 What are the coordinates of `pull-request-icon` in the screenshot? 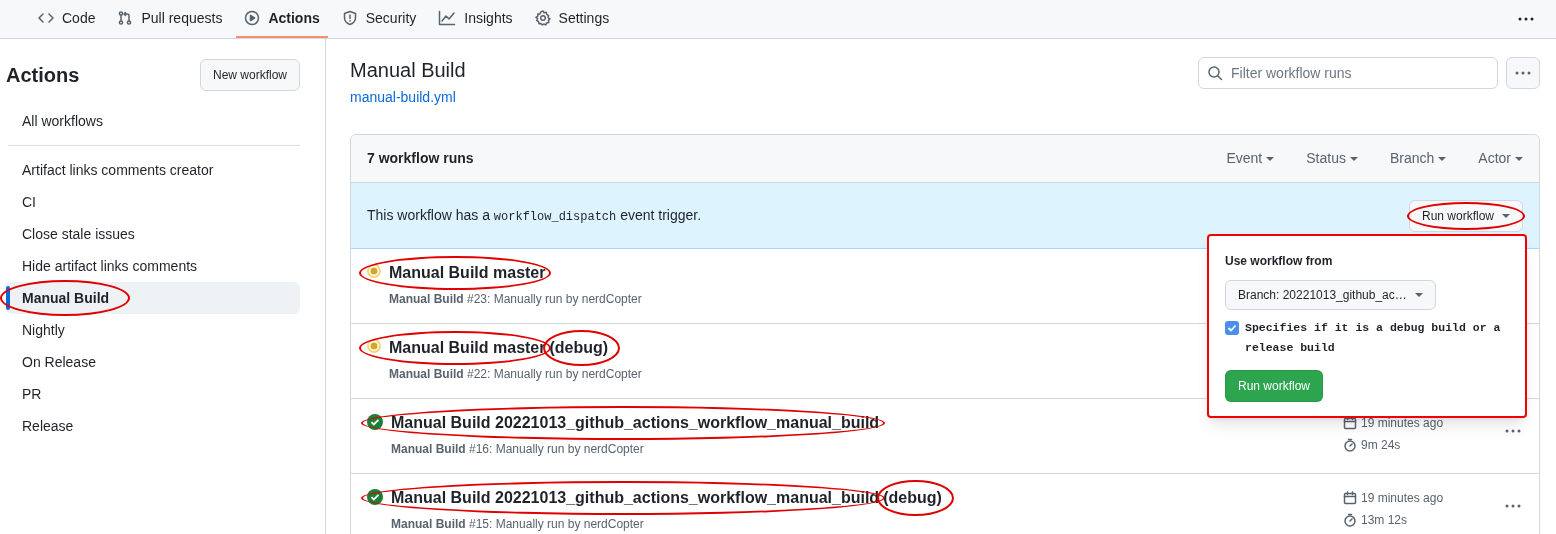 It's located at (125, 18).